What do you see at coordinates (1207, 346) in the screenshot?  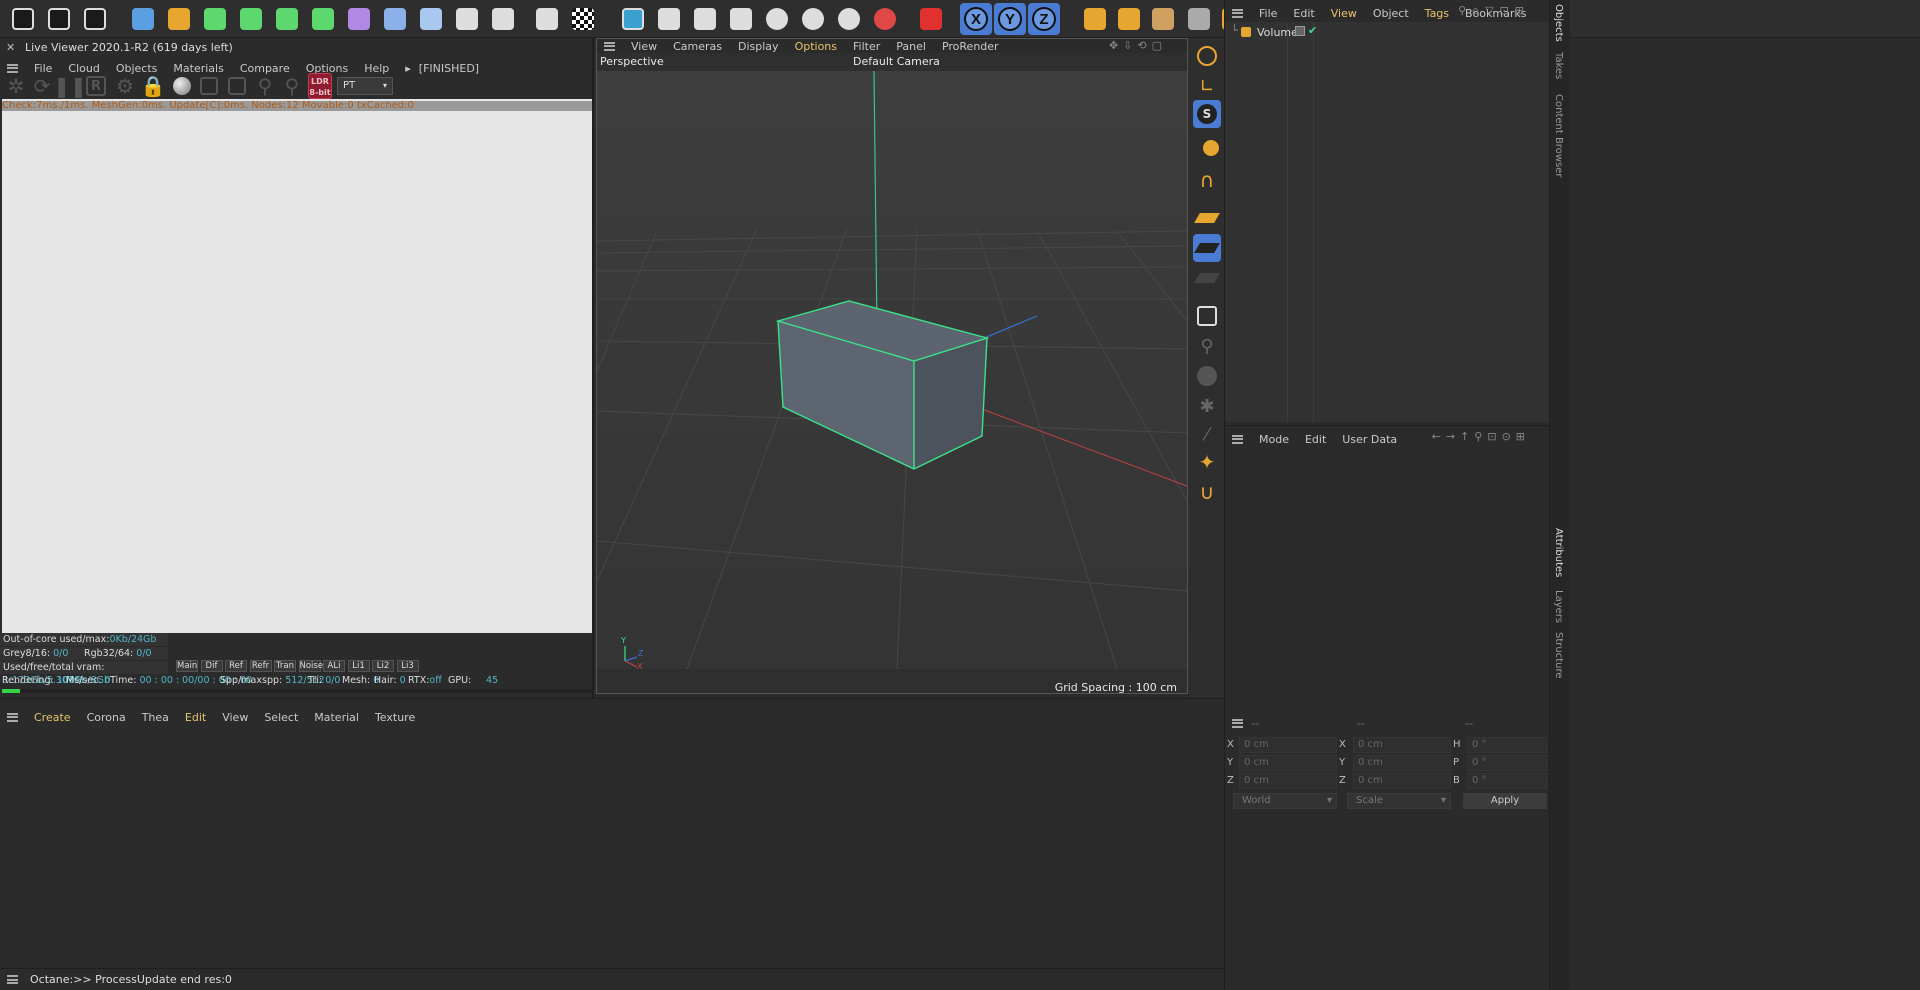 I see `paint-icon: ⚲` at bounding box center [1207, 346].